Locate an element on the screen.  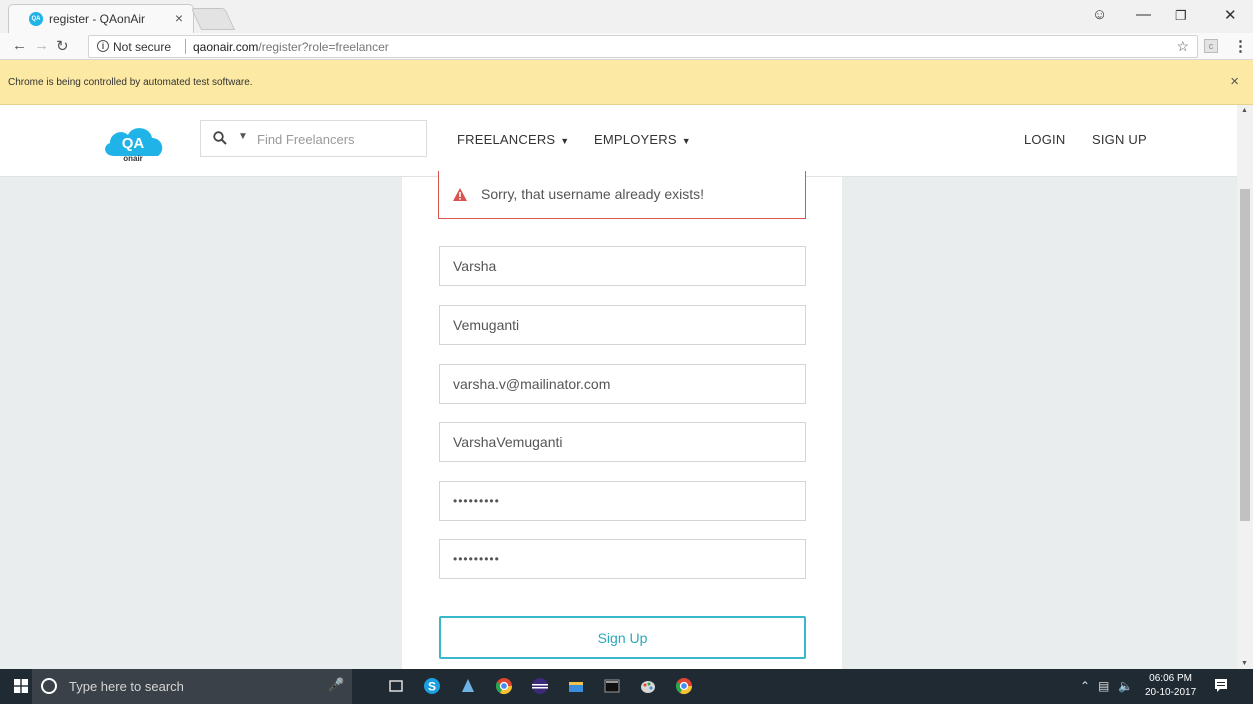
logo-text-top: QA is located at coordinates (133, 143).